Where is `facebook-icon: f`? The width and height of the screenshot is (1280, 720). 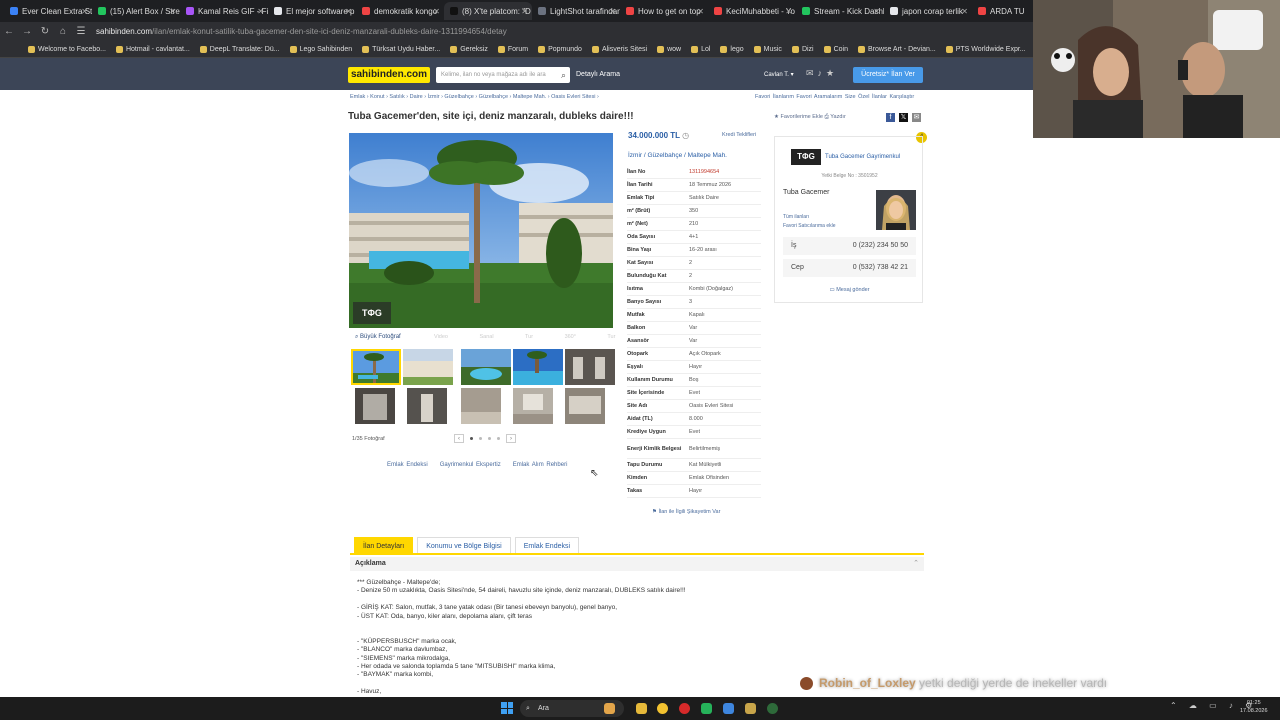
facebook-icon: f is located at coordinates (890, 117).